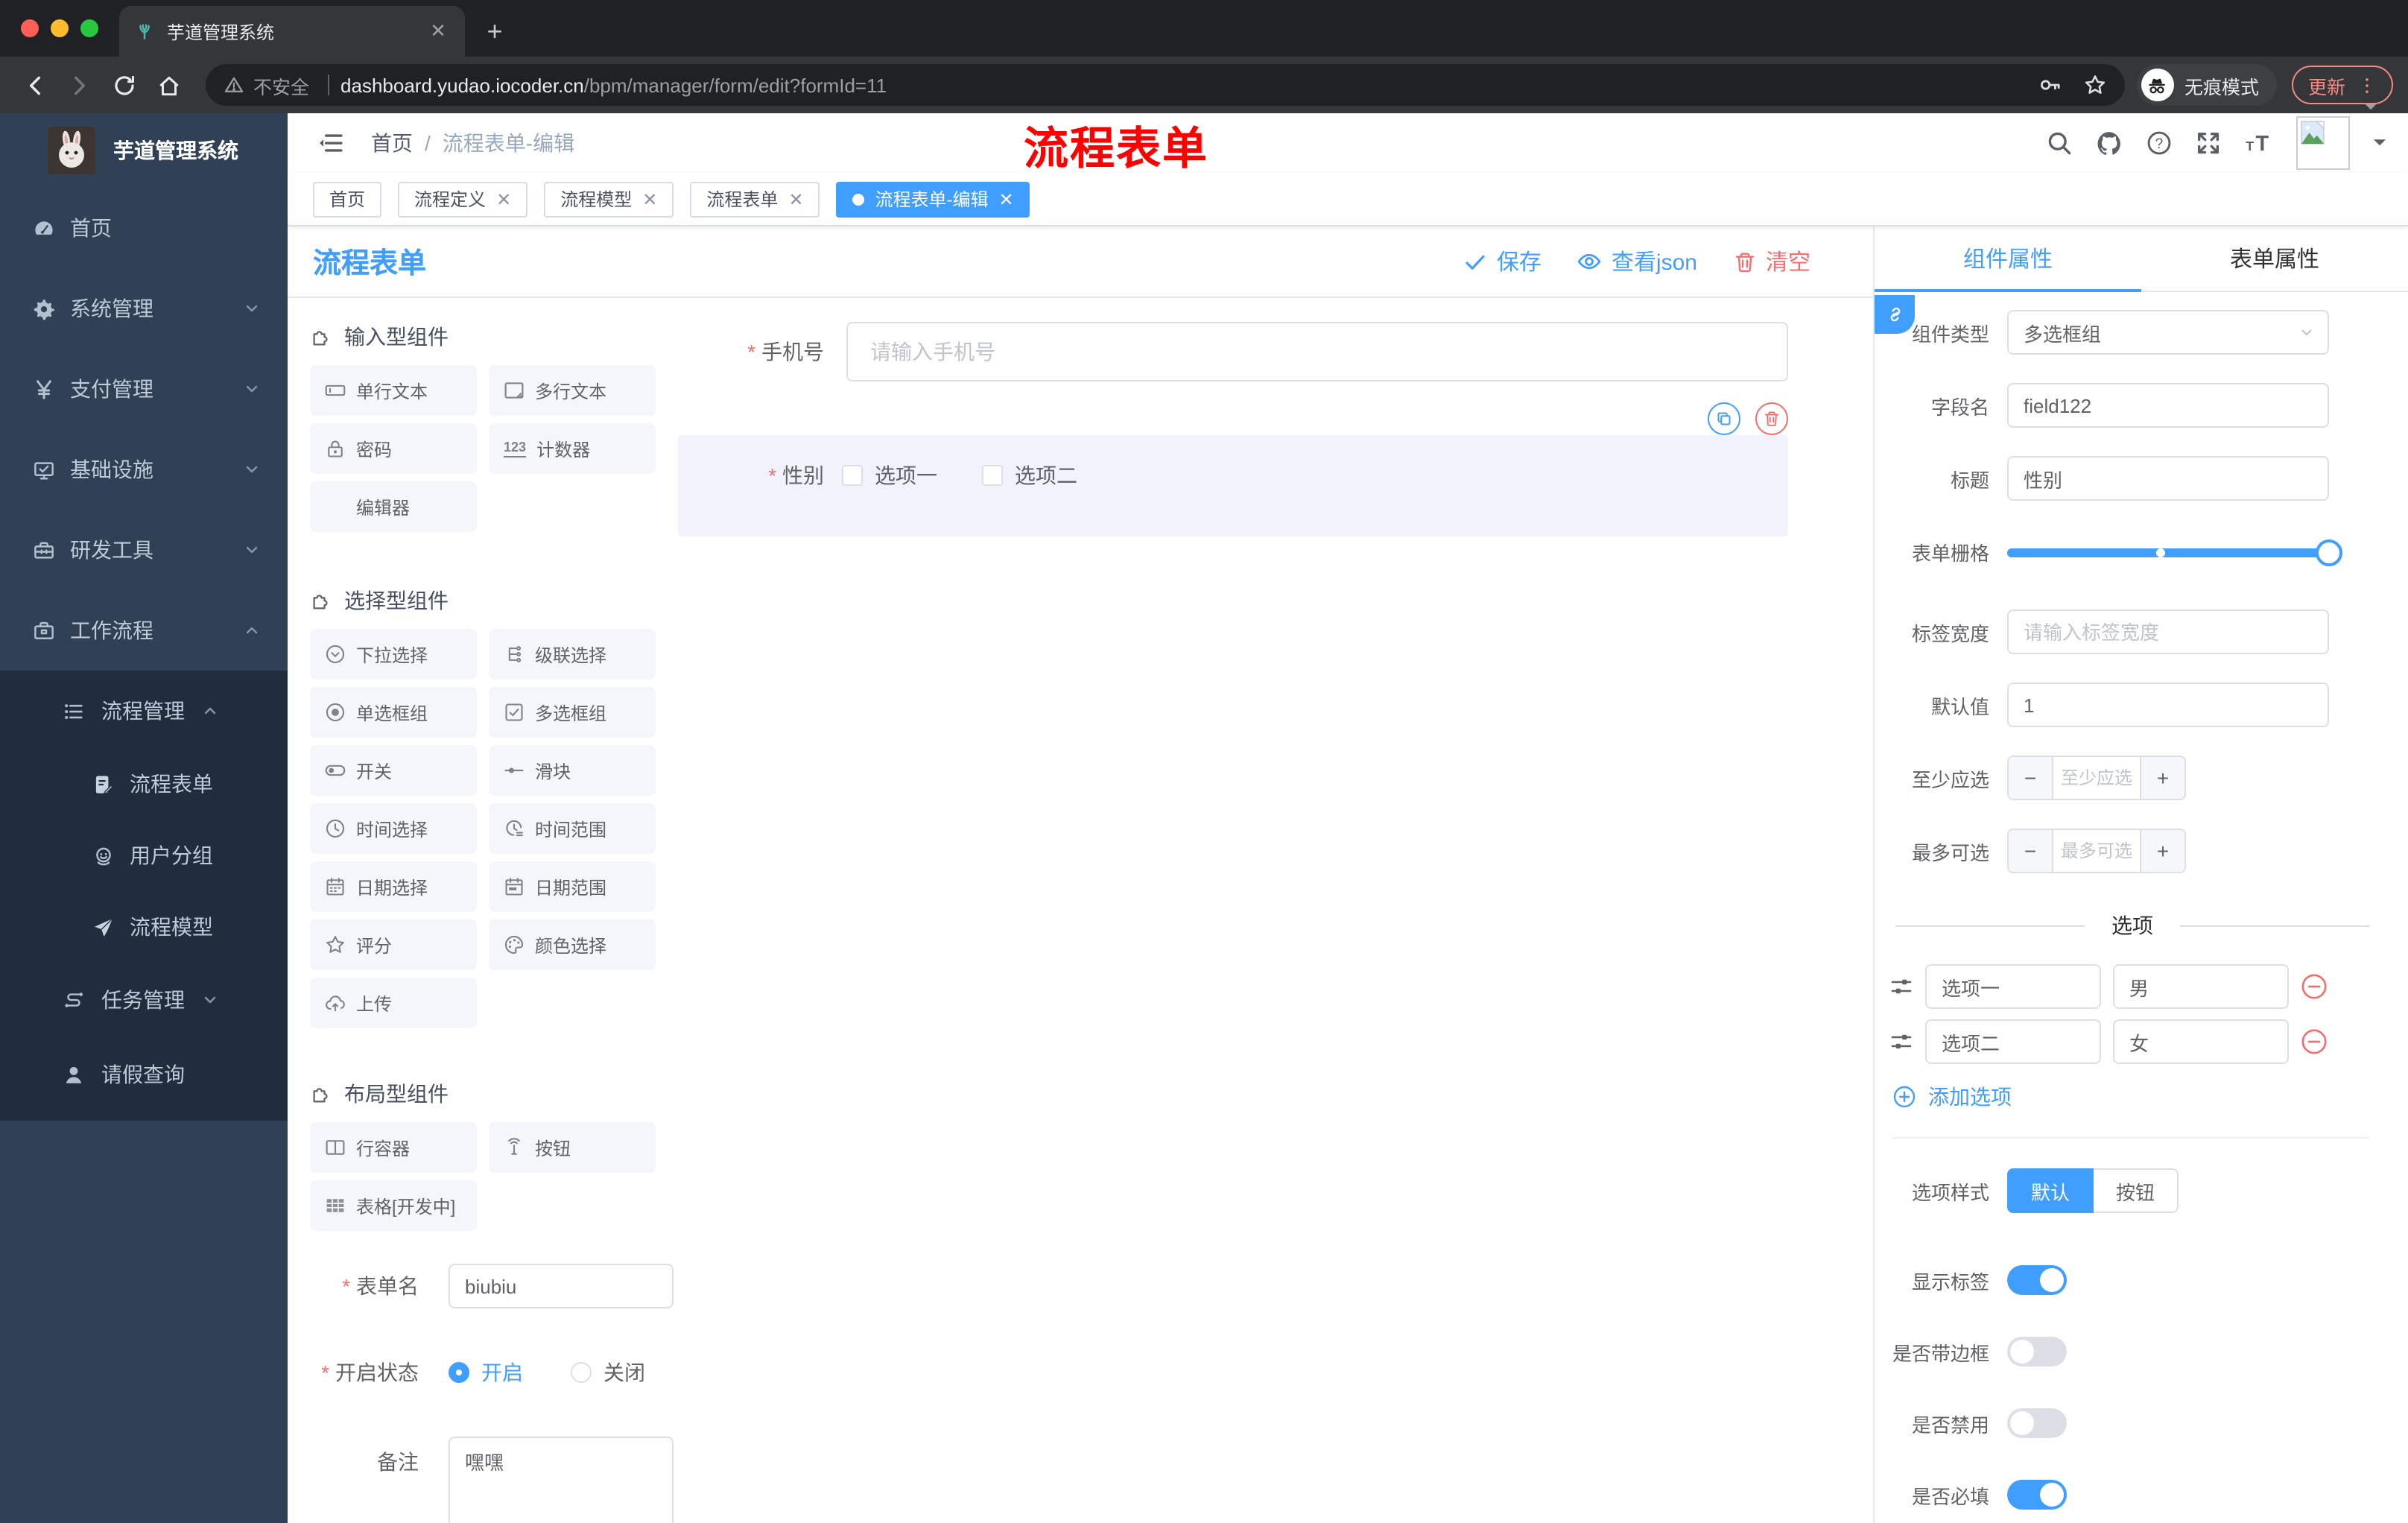 The width and height of the screenshot is (2408, 1523). Describe the element at coordinates (2037, 1280) in the screenshot. I see `show-label-toggle` at that location.